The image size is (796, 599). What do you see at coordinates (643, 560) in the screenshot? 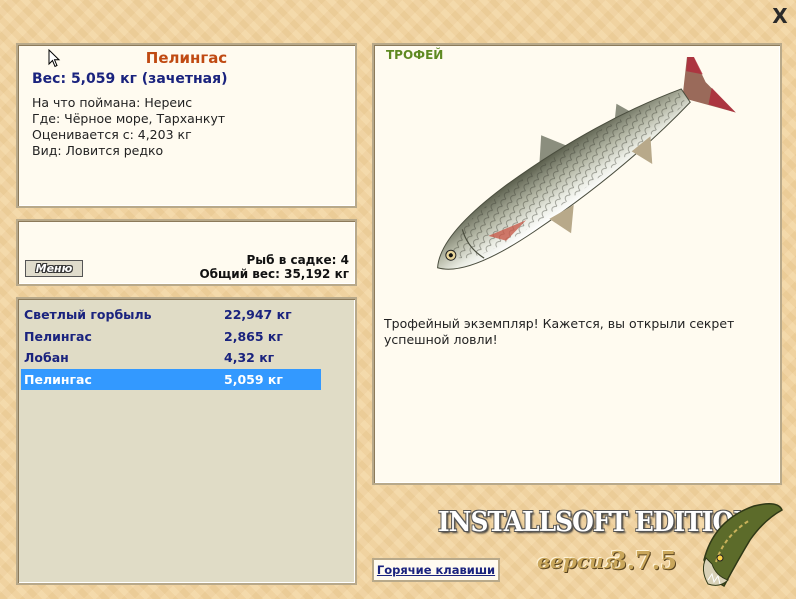
I see `version-number: 3.7.5` at bounding box center [643, 560].